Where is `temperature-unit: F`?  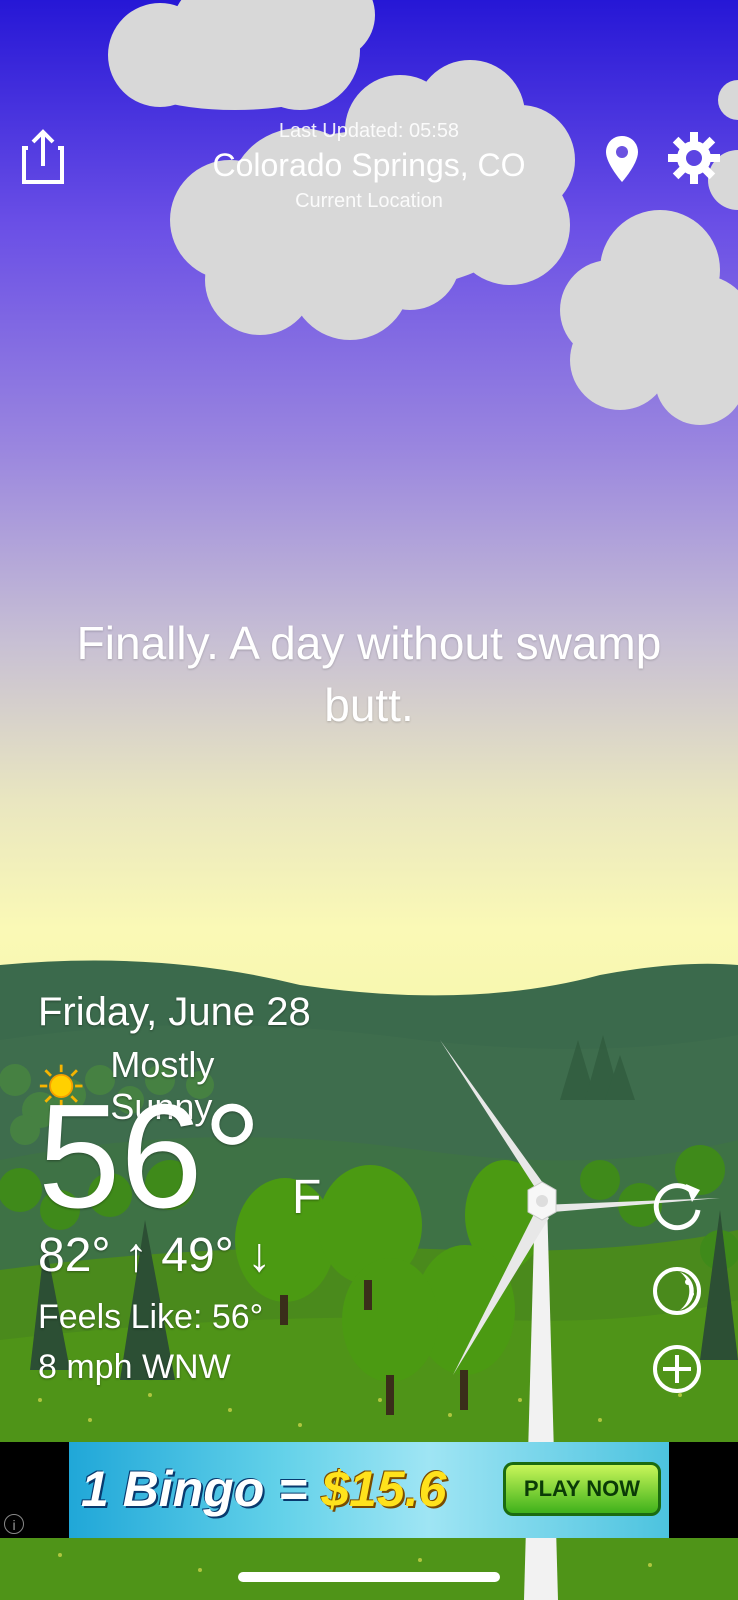
temperature-unit: F is located at coordinates (306, 1197).